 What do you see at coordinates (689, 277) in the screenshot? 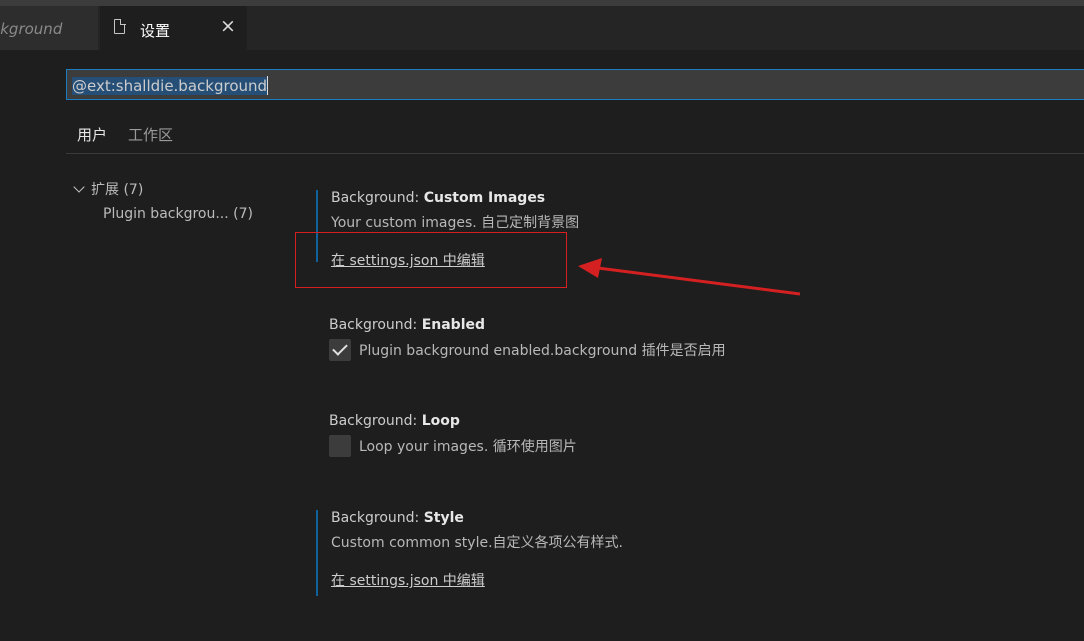
I see `arrow-annotation` at bounding box center [689, 277].